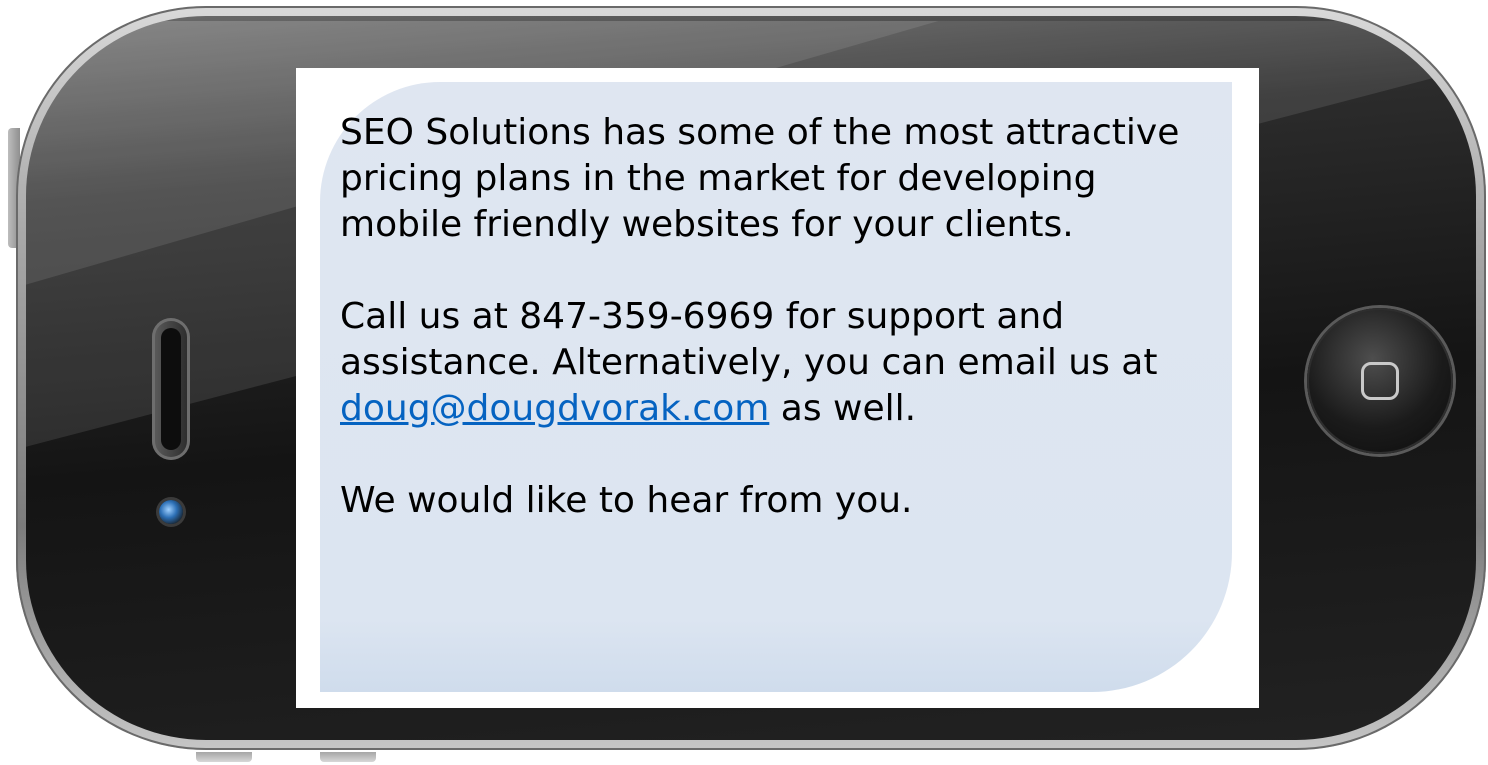 The height and width of the screenshot is (765, 1488). What do you see at coordinates (348, 757) in the screenshot?
I see `volume-down-button` at bounding box center [348, 757].